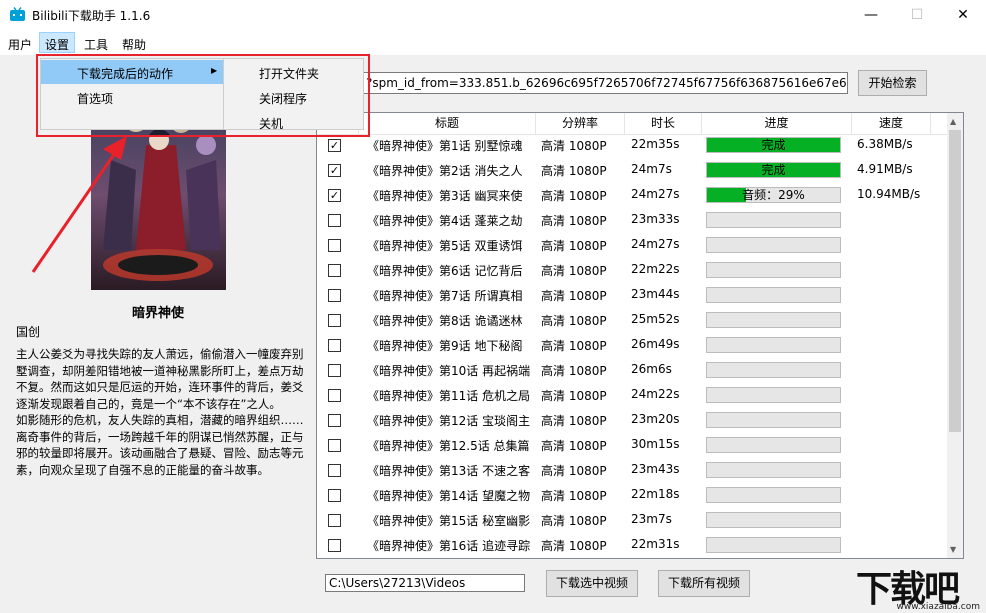 The image size is (986, 613). What do you see at coordinates (449, 421) in the screenshot?
I see `episode-title: 《暗界神使》第12话 宝琰阁主` at bounding box center [449, 421].